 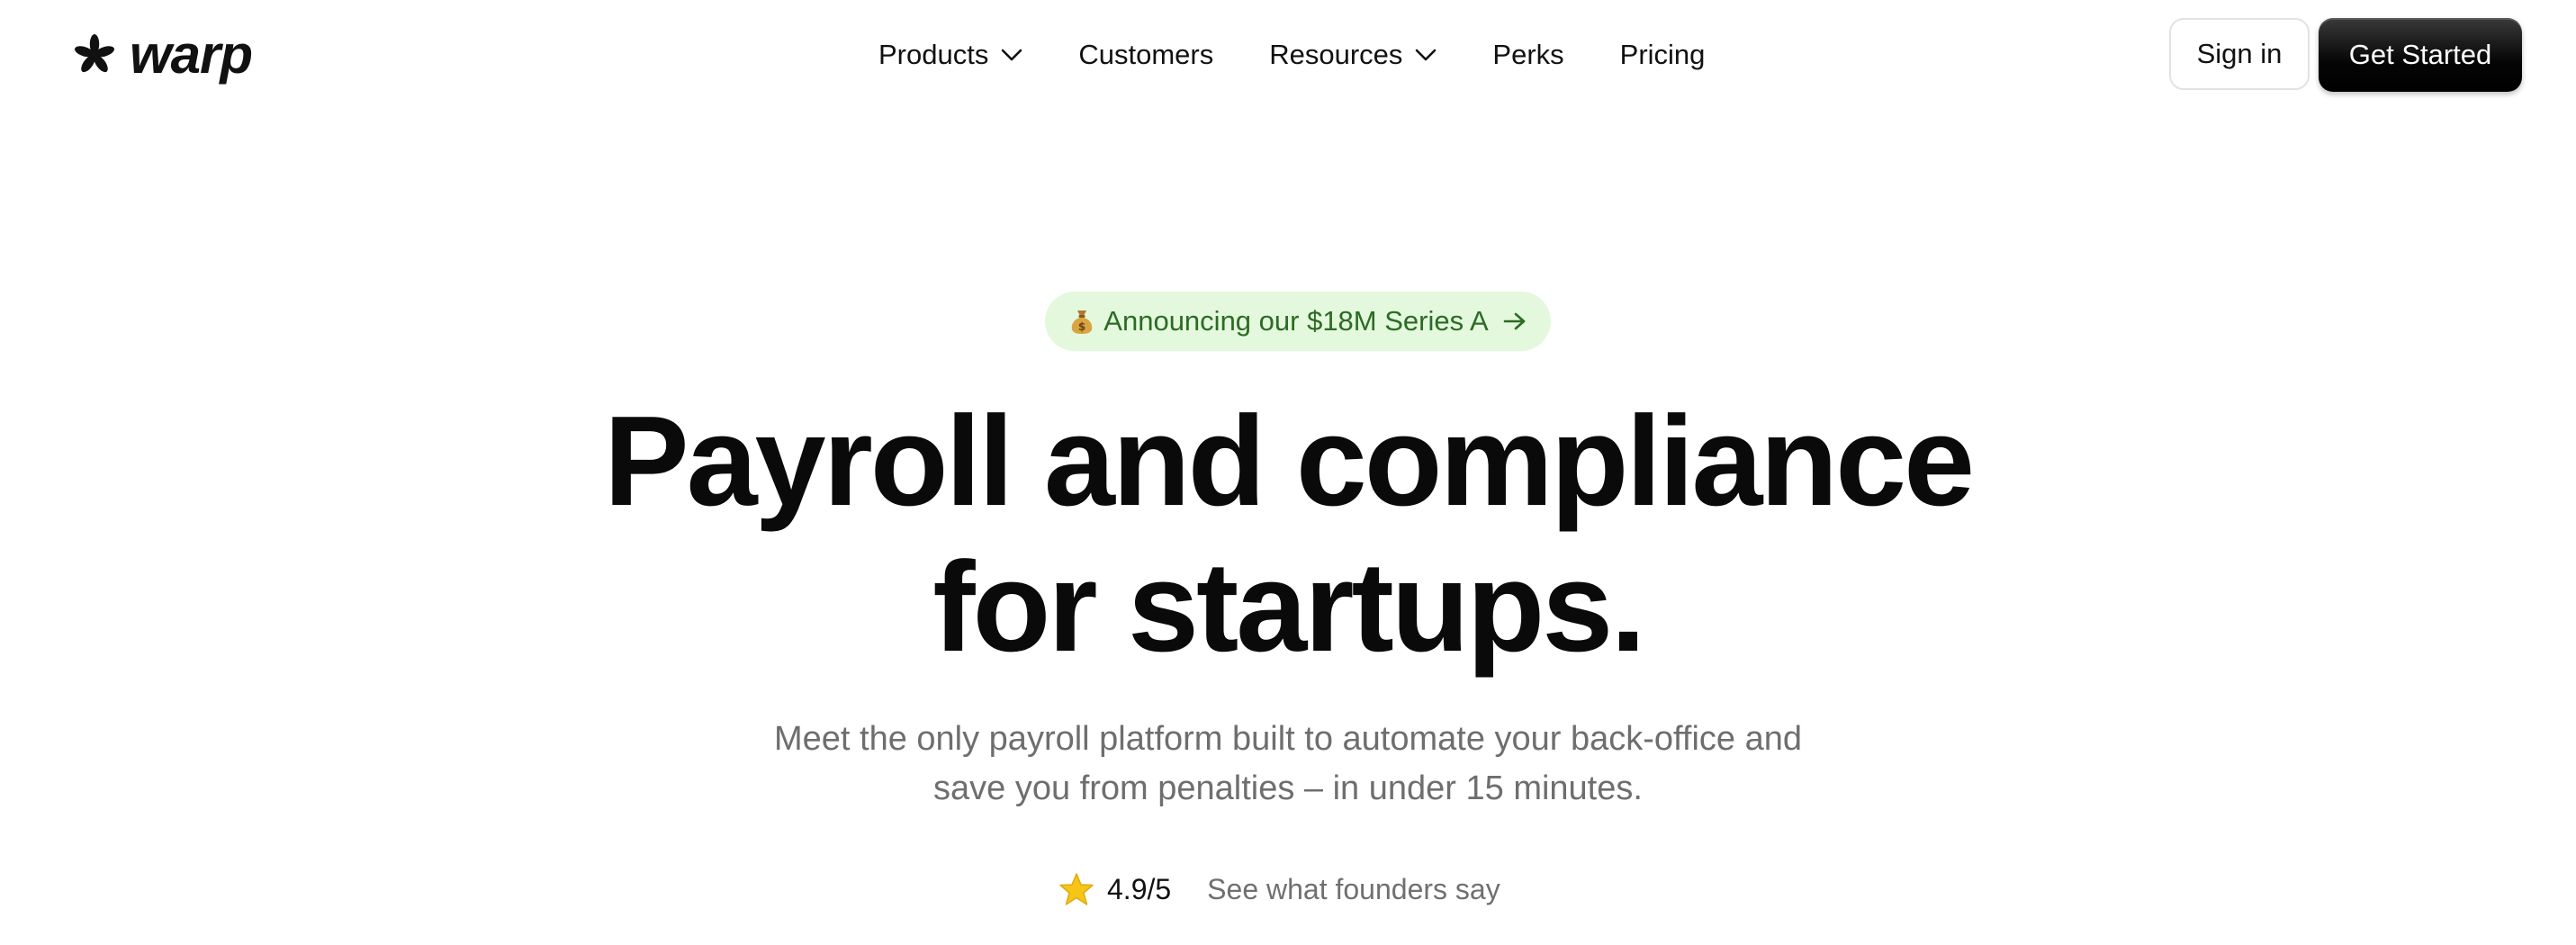 I want to click on nav-item-pricing-label: Pricing, so click(x=1662, y=54).